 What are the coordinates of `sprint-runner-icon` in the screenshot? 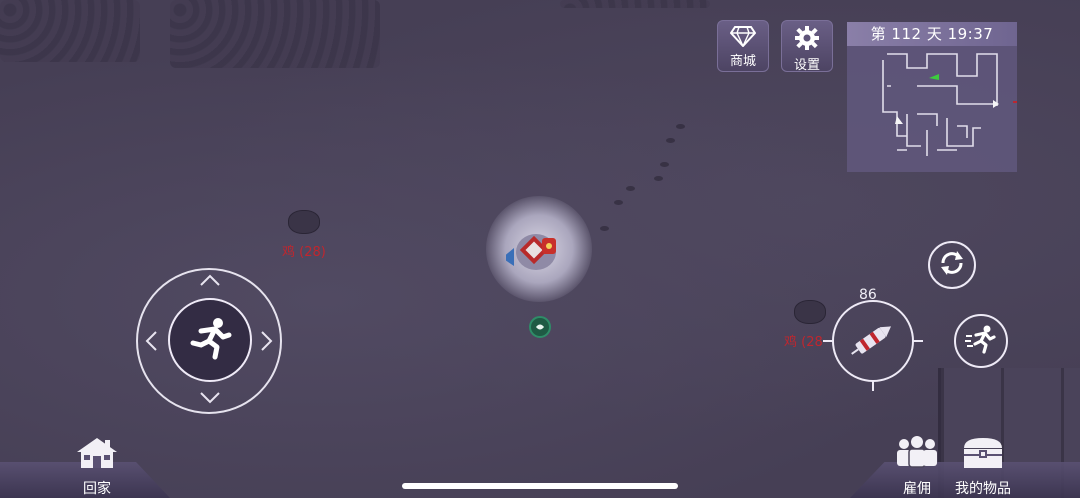 It's located at (210, 340).